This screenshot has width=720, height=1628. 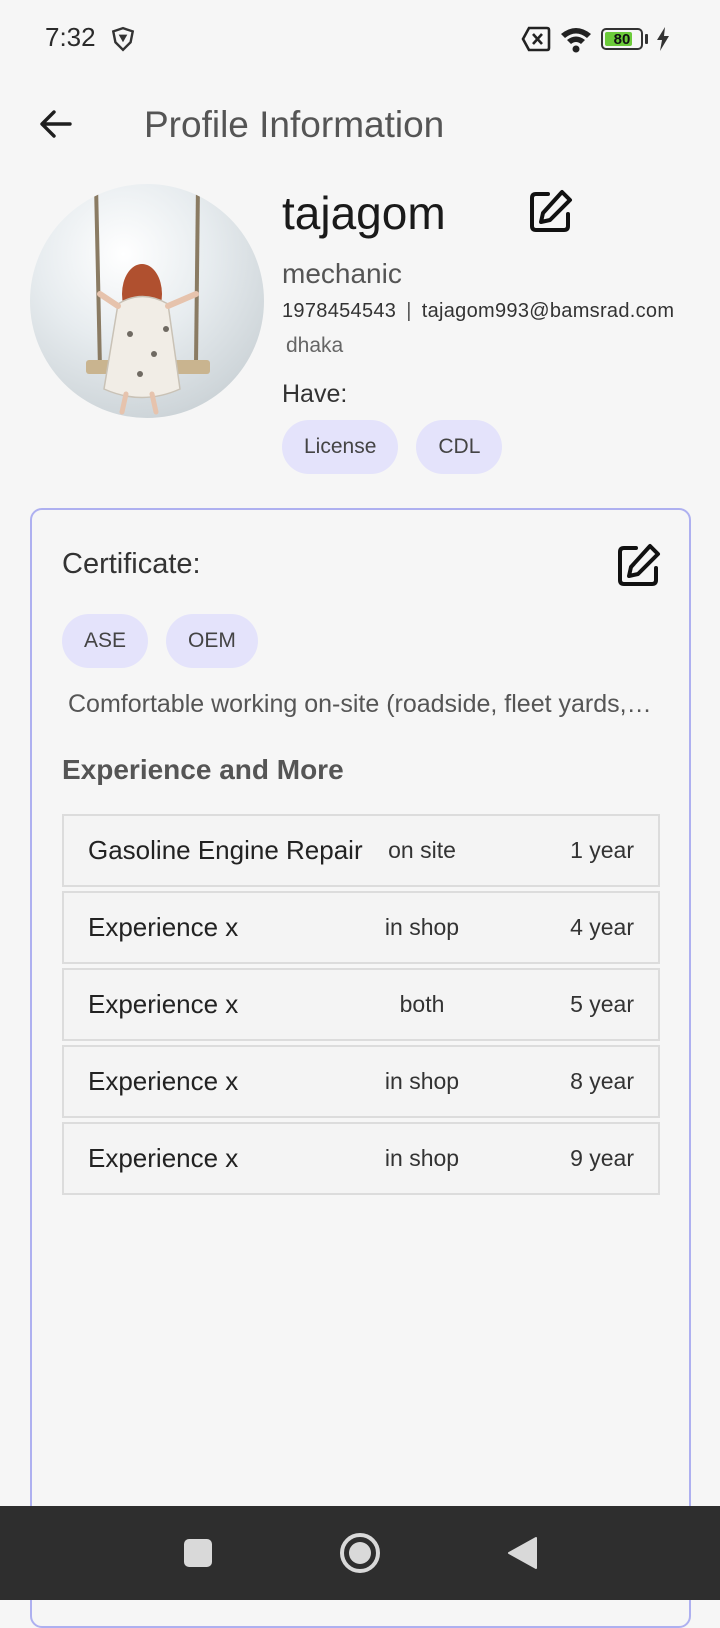 What do you see at coordinates (595, 39) in the screenshot?
I see `status-icons: 80` at bounding box center [595, 39].